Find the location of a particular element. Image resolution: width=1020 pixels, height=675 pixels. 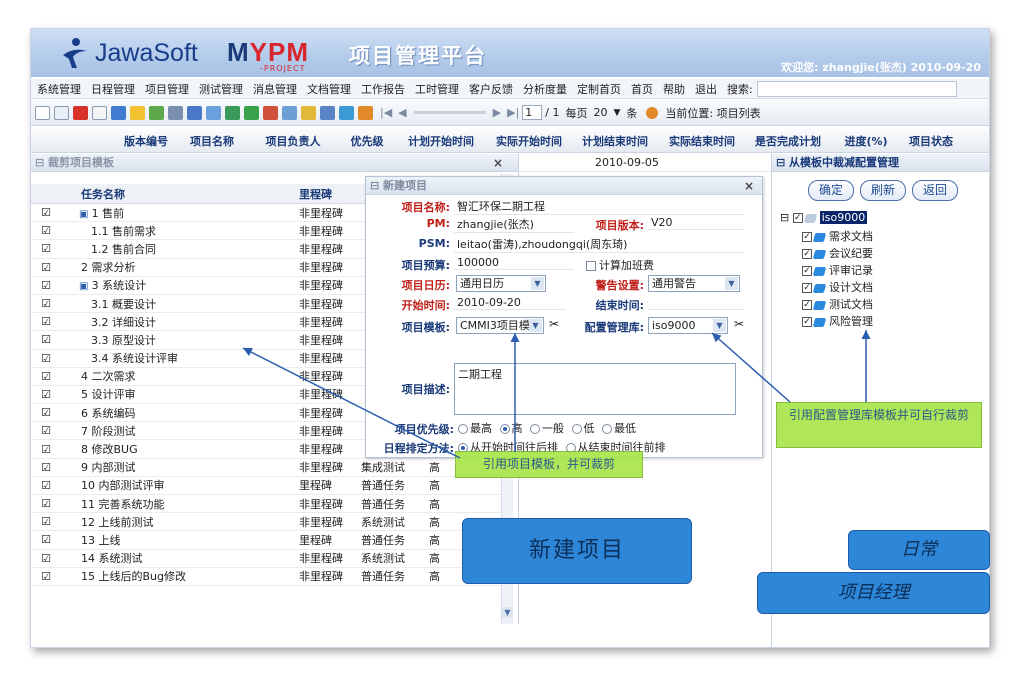

last-page-icon: ▶| is located at coordinates (513, 112).